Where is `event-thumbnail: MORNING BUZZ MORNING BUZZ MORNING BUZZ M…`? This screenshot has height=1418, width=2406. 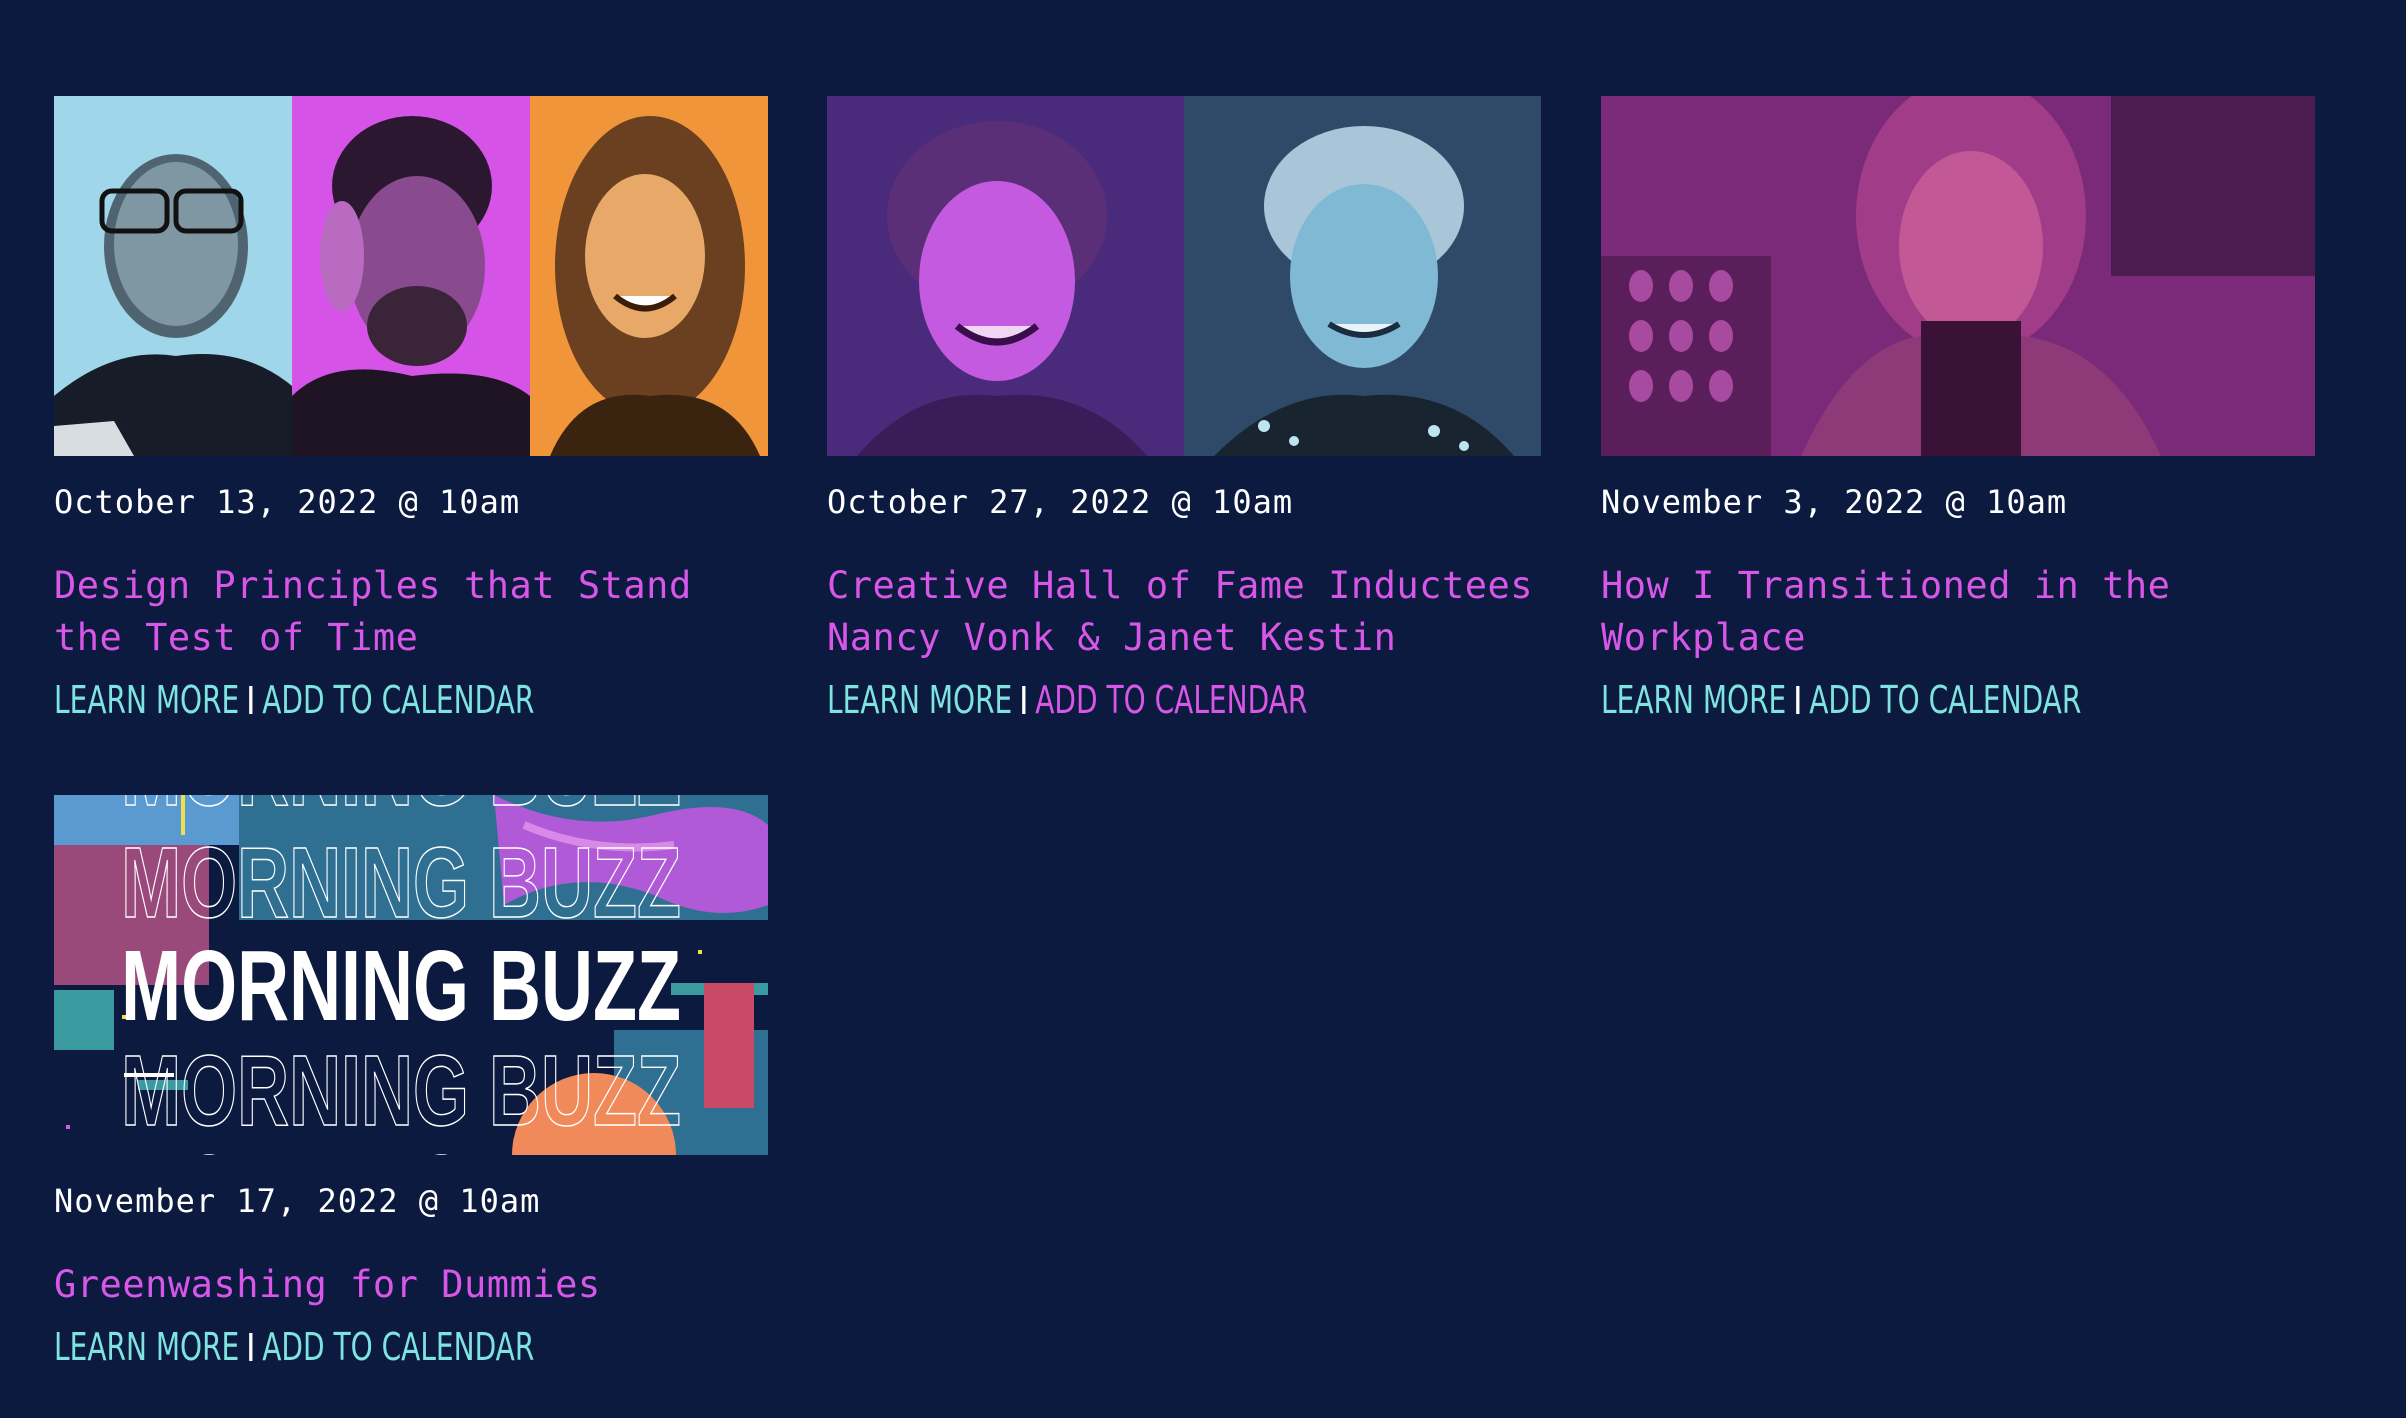
event-thumbnail: MORNING BUZZ MORNING BUZZ MORNING BUZZ M… is located at coordinates (411, 975).